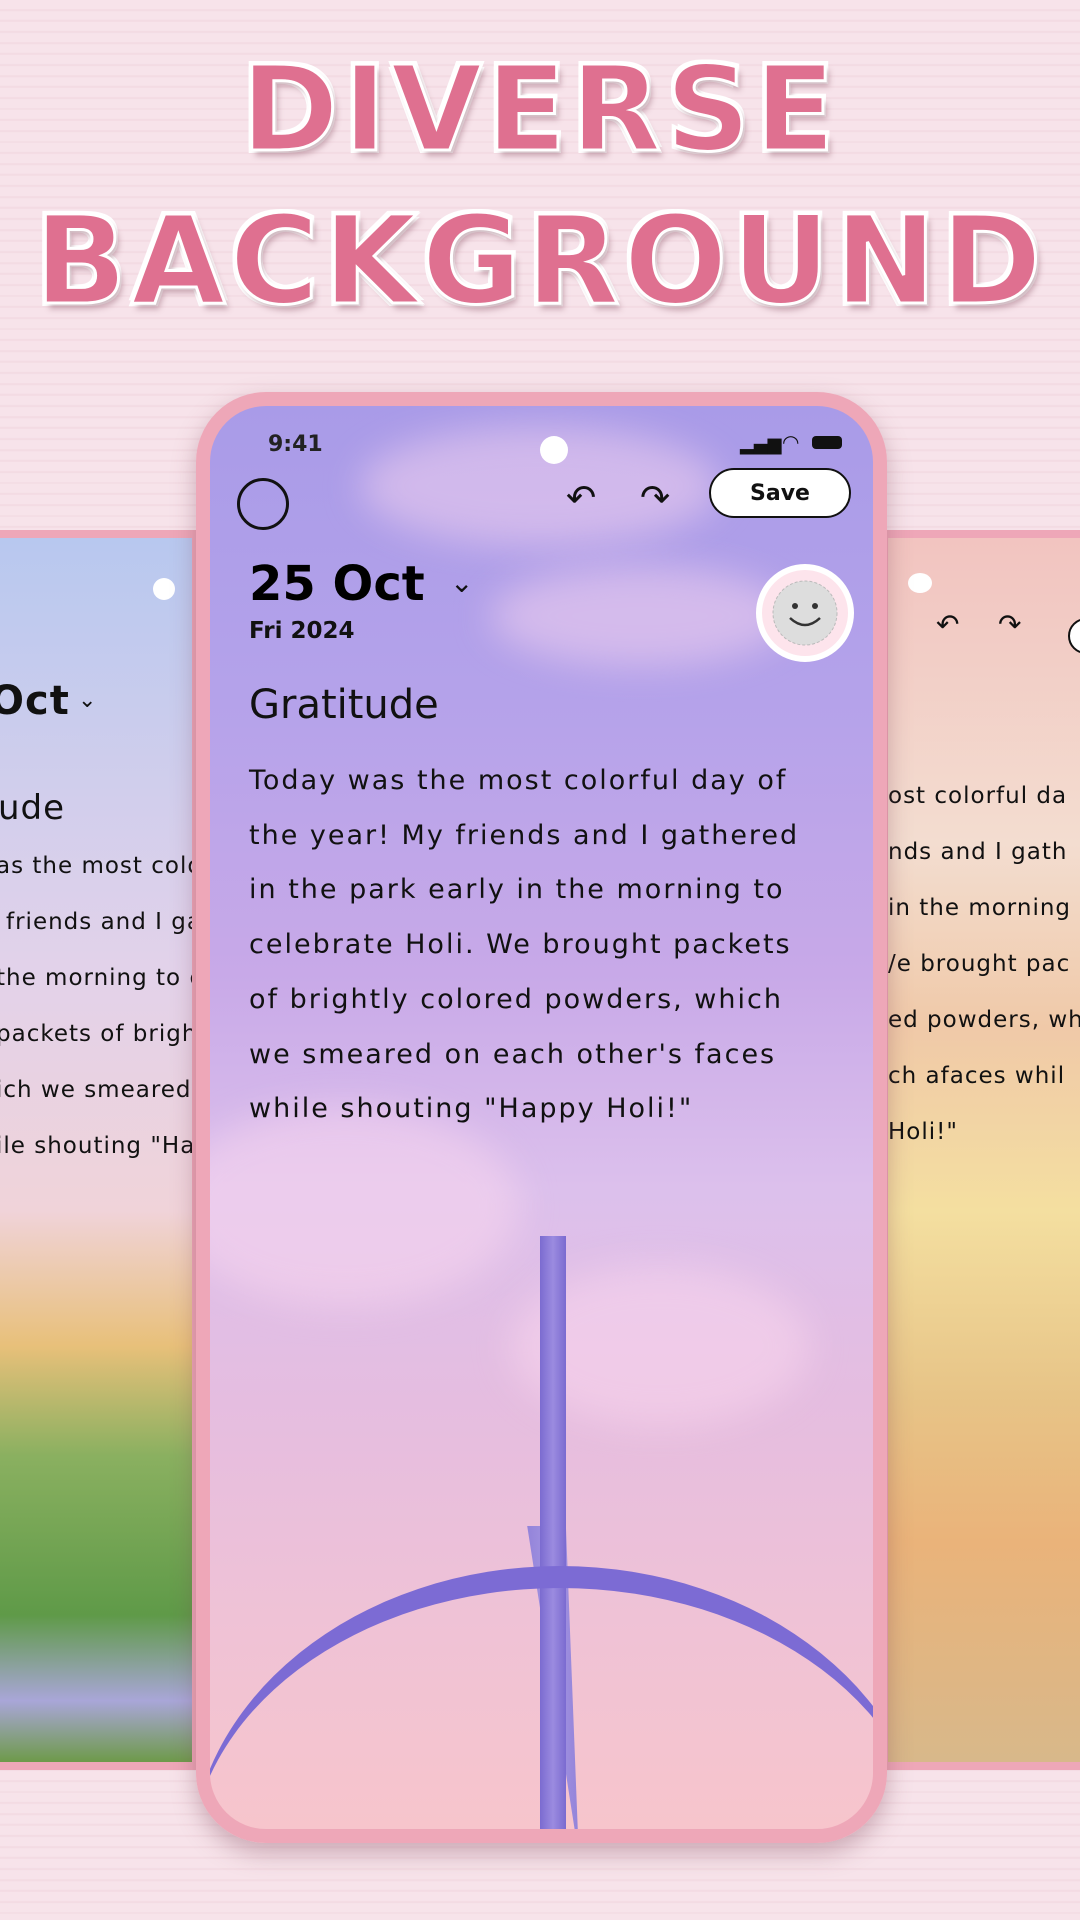 The width and height of the screenshot is (1080, 1920). Describe the element at coordinates (923, 1132) in the screenshot. I see `right-body-line: Holi!"` at that location.